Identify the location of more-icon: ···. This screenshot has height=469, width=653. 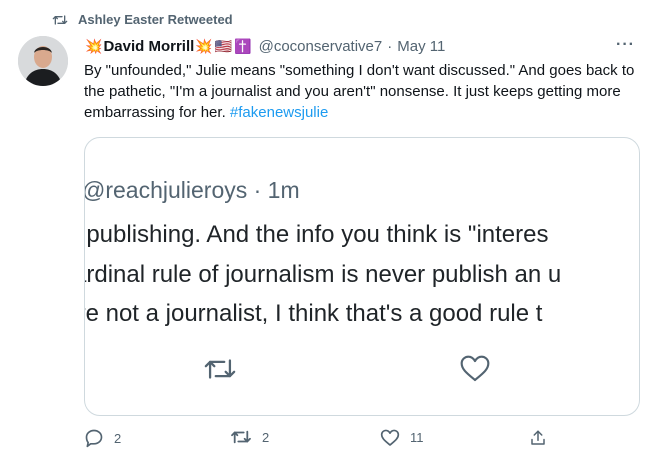
(625, 45).